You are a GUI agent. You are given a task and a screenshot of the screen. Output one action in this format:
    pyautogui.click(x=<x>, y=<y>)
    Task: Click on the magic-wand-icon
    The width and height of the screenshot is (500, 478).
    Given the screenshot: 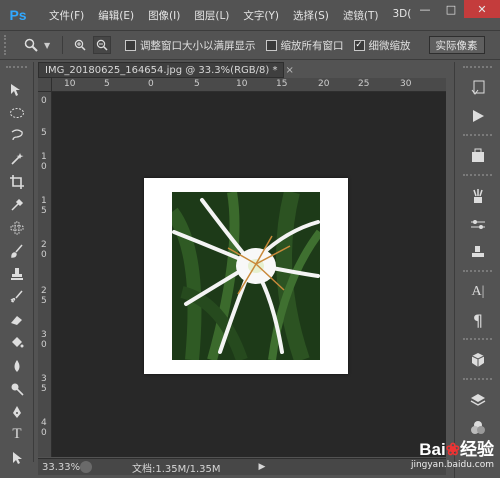 What is the action you would take?
    pyautogui.click(x=17, y=158)
    